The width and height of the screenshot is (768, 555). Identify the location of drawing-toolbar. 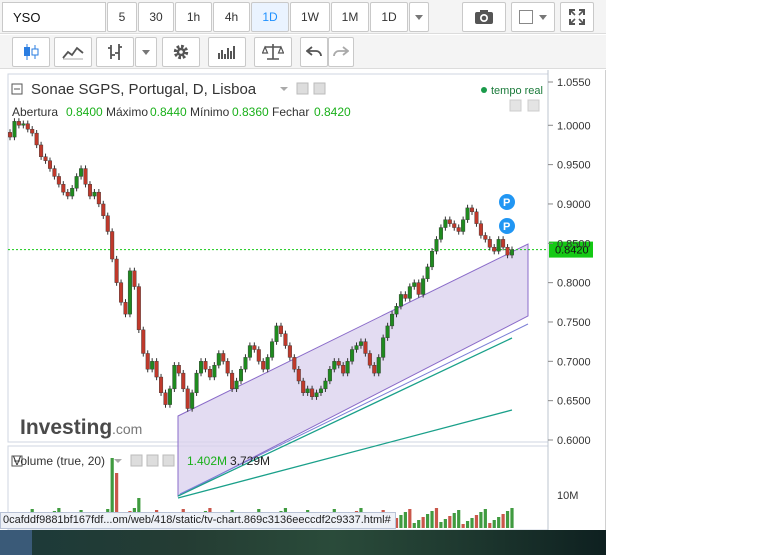
(303, 52).